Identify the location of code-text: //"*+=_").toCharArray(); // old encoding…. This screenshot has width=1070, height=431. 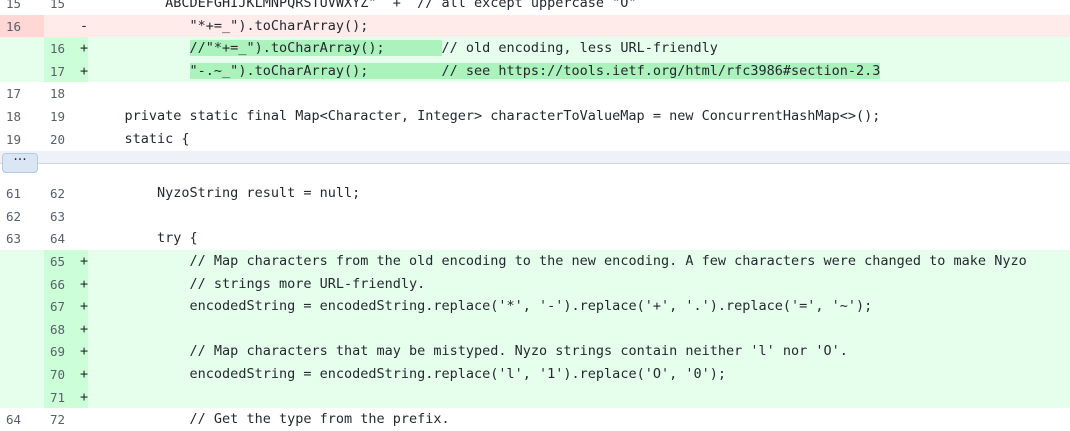
(405, 48).